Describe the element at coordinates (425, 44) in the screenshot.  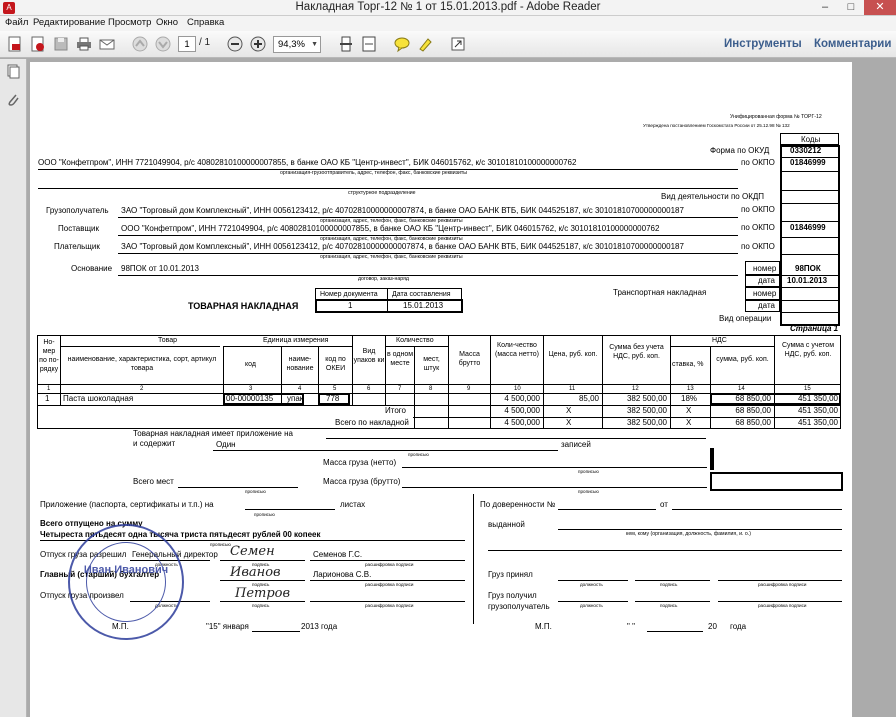
I see `highlight-icon` at that location.